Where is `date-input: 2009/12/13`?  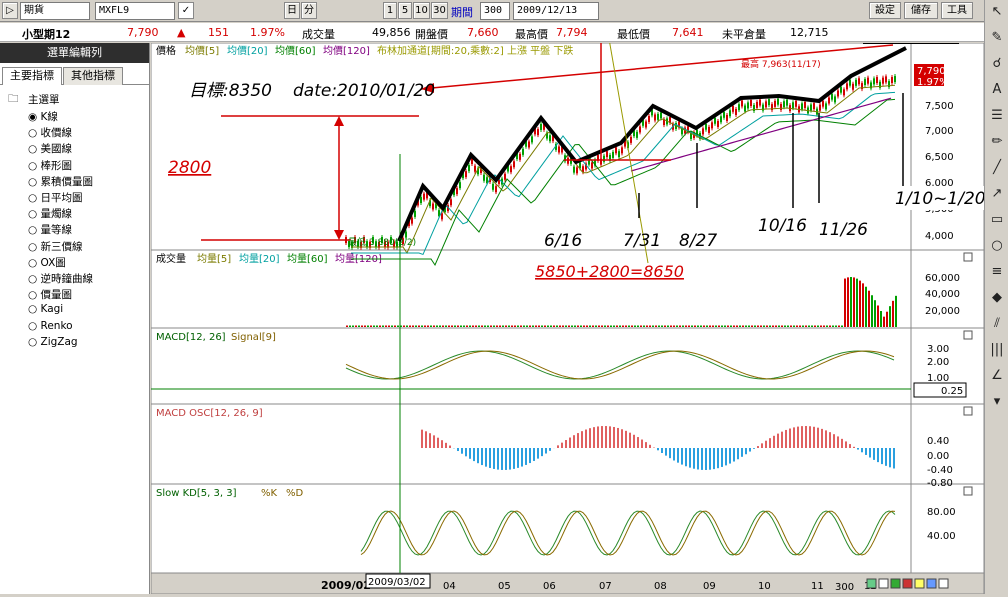
date-input: 2009/12/13 is located at coordinates (556, 11).